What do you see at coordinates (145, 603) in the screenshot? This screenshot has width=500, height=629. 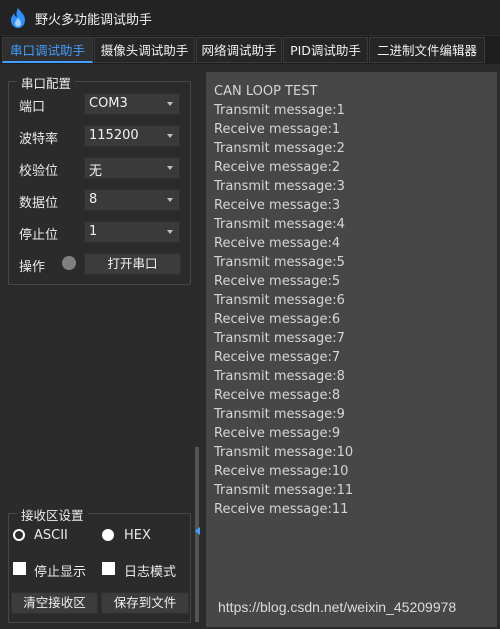 I see `save-to-file-button: 保存到文件` at bounding box center [145, 603].